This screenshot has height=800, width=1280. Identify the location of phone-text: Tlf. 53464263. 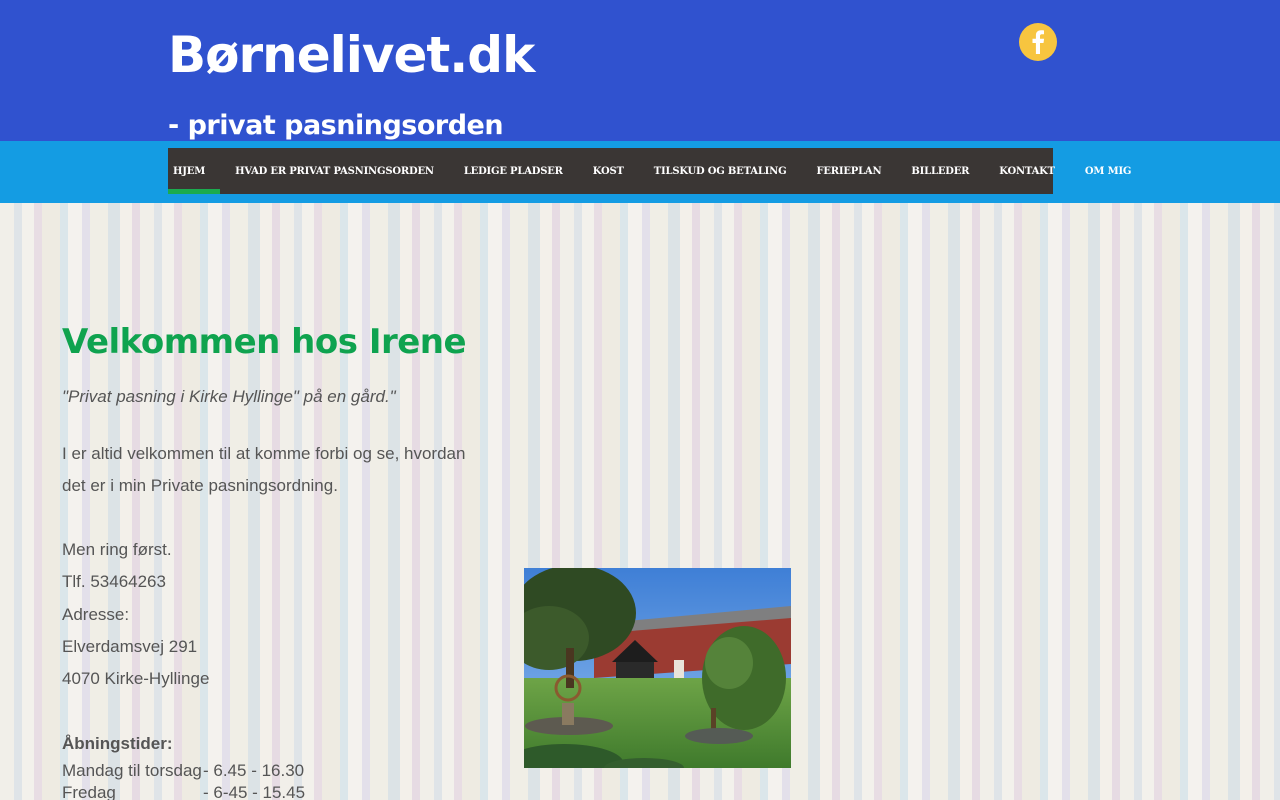
(114, 581).